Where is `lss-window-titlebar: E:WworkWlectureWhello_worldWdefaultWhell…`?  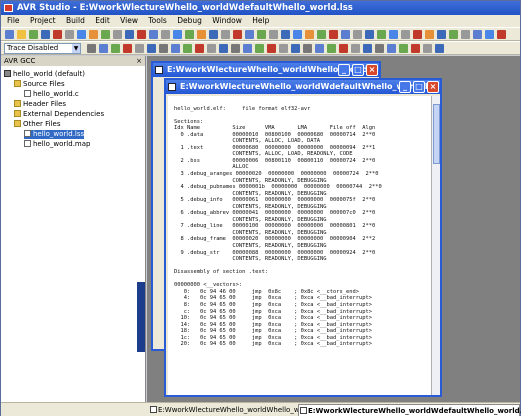
lss-window-titlebar: E:WworkWlectureWhello_worldWdefaultWhell… is located at coordinates (303, 87).